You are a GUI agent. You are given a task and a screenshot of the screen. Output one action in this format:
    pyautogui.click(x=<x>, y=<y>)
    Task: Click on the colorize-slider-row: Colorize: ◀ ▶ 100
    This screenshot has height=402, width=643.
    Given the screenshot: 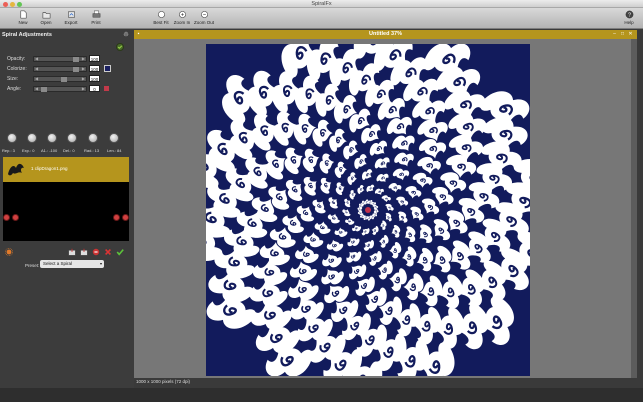 What is the action you would take?
    pyautogui.click(x=67, y=69)
    